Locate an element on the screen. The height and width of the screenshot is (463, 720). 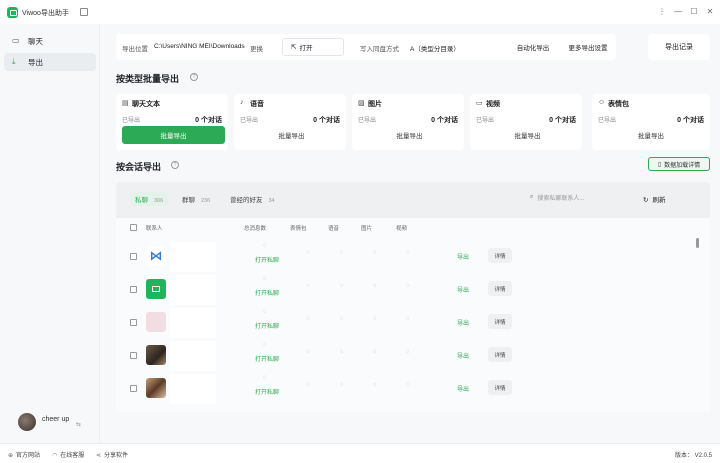
select-all-checkbox is located at coordinates (133, 227).